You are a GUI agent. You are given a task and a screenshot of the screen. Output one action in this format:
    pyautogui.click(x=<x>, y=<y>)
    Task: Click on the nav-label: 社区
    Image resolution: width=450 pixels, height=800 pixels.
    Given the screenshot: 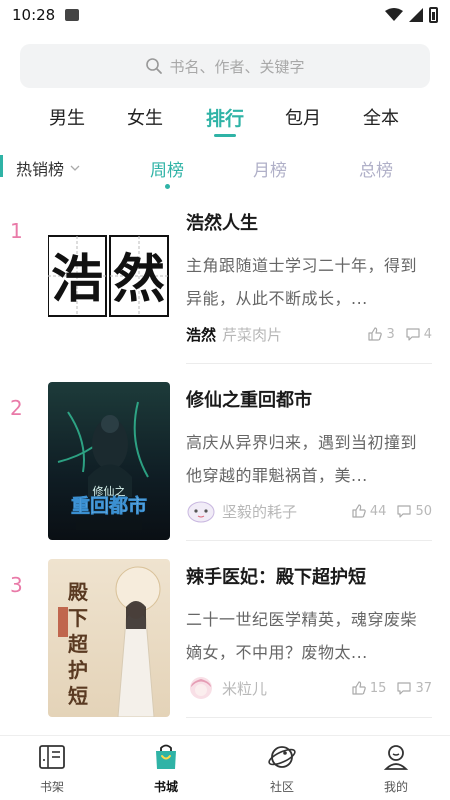 What is the action you would take?
    pyautogui.click(x=281, y=787)
    